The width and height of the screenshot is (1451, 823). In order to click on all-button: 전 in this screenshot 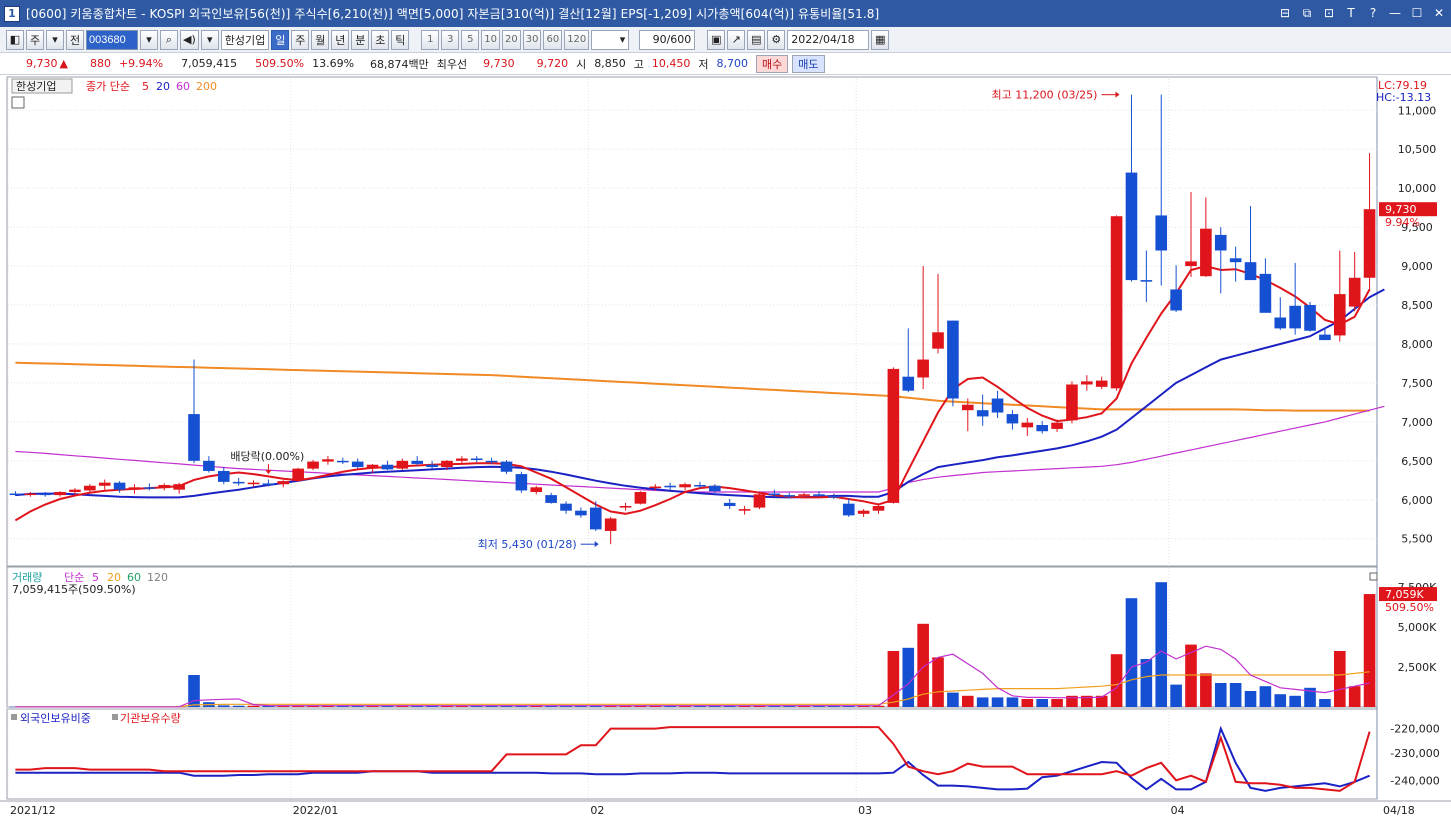, I will do `click(75, 39)`.